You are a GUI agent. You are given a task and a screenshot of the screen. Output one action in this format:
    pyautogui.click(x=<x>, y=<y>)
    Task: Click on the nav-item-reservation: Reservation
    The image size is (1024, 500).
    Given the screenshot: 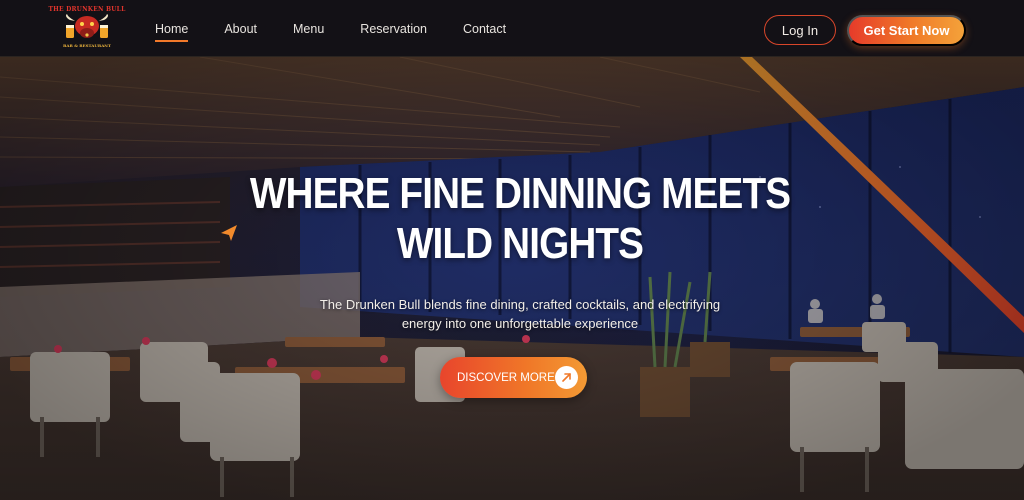 What is the action you would take?
    pyautogui.click(x=393, y=28)
    